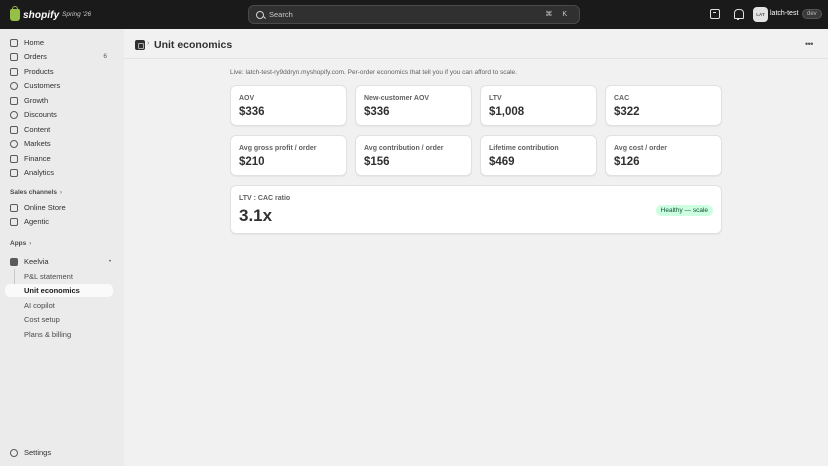 This screenshot has height=466, width=828. I want to click on sidebar-item-content: Content, so click(59, 129).